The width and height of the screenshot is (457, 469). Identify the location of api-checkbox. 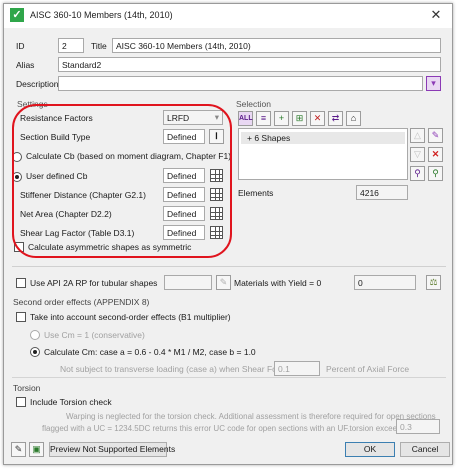
(21, 283).